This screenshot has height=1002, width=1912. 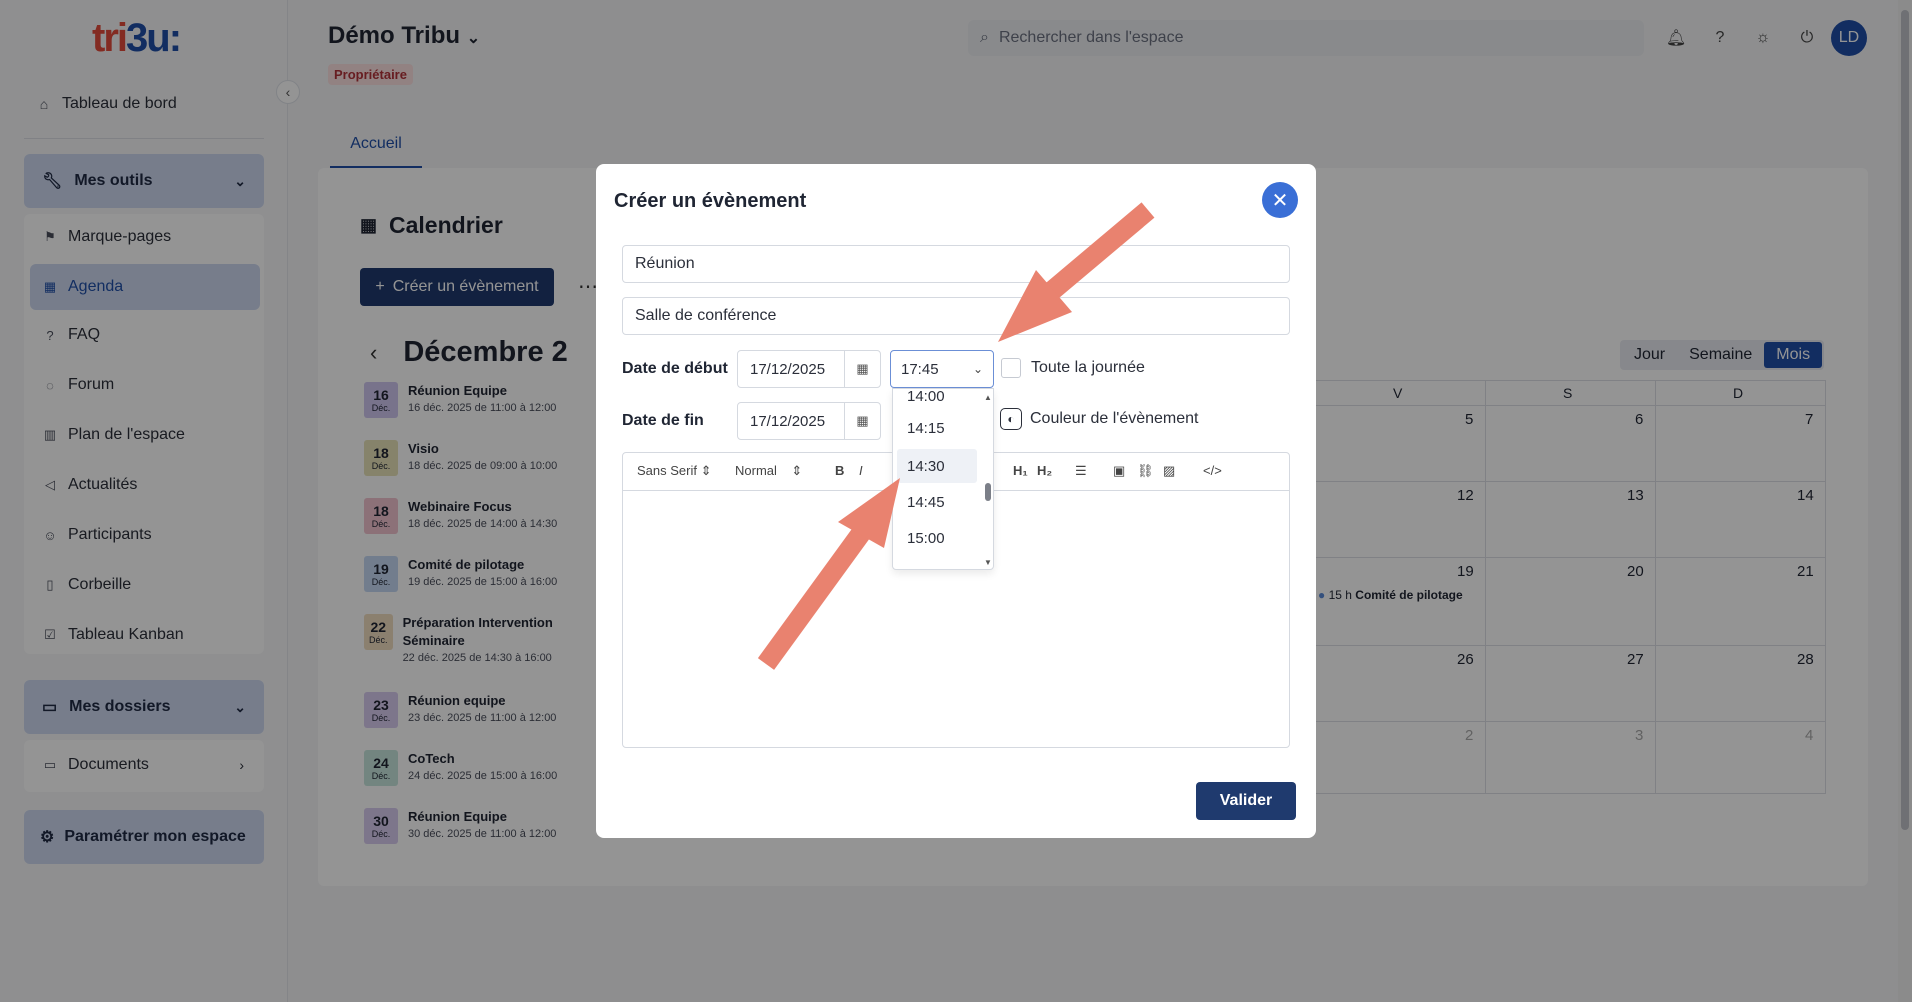 I want to click on scroll-down-icon: ▼, so click(x=988, y=562).